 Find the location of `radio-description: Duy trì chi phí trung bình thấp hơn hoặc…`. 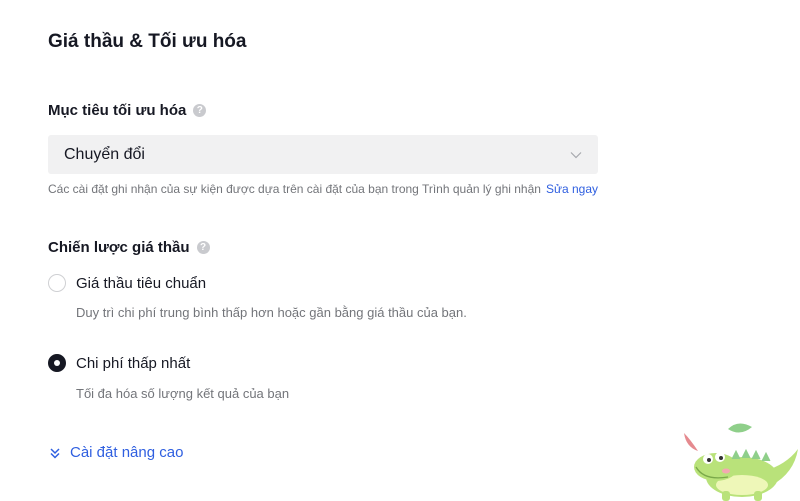

radio-description: Duy trì chi phí trung bình thấp hơn hoặc… is located at coordinates (271, 312).